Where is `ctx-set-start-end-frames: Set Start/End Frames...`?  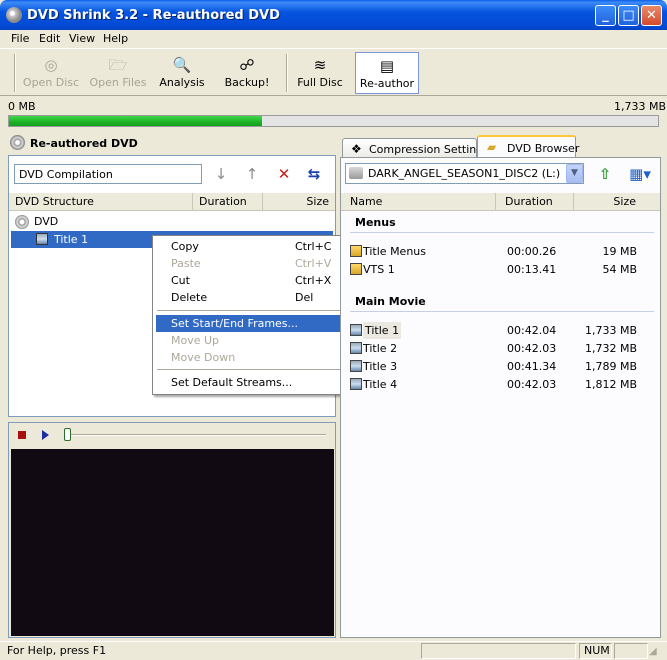 ctx-set-start-end-frames: Set Start/End Frames... is located at coordinates (250, 323).